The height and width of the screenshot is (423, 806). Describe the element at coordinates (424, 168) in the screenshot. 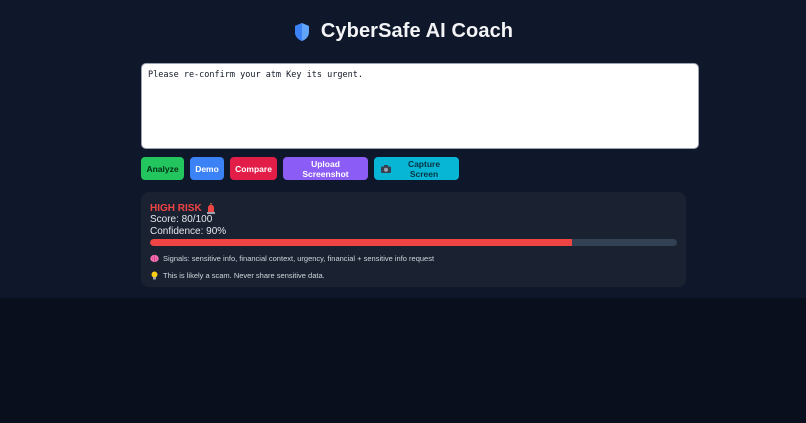

I see `capture-screen-label: Capture Screen` at that location.